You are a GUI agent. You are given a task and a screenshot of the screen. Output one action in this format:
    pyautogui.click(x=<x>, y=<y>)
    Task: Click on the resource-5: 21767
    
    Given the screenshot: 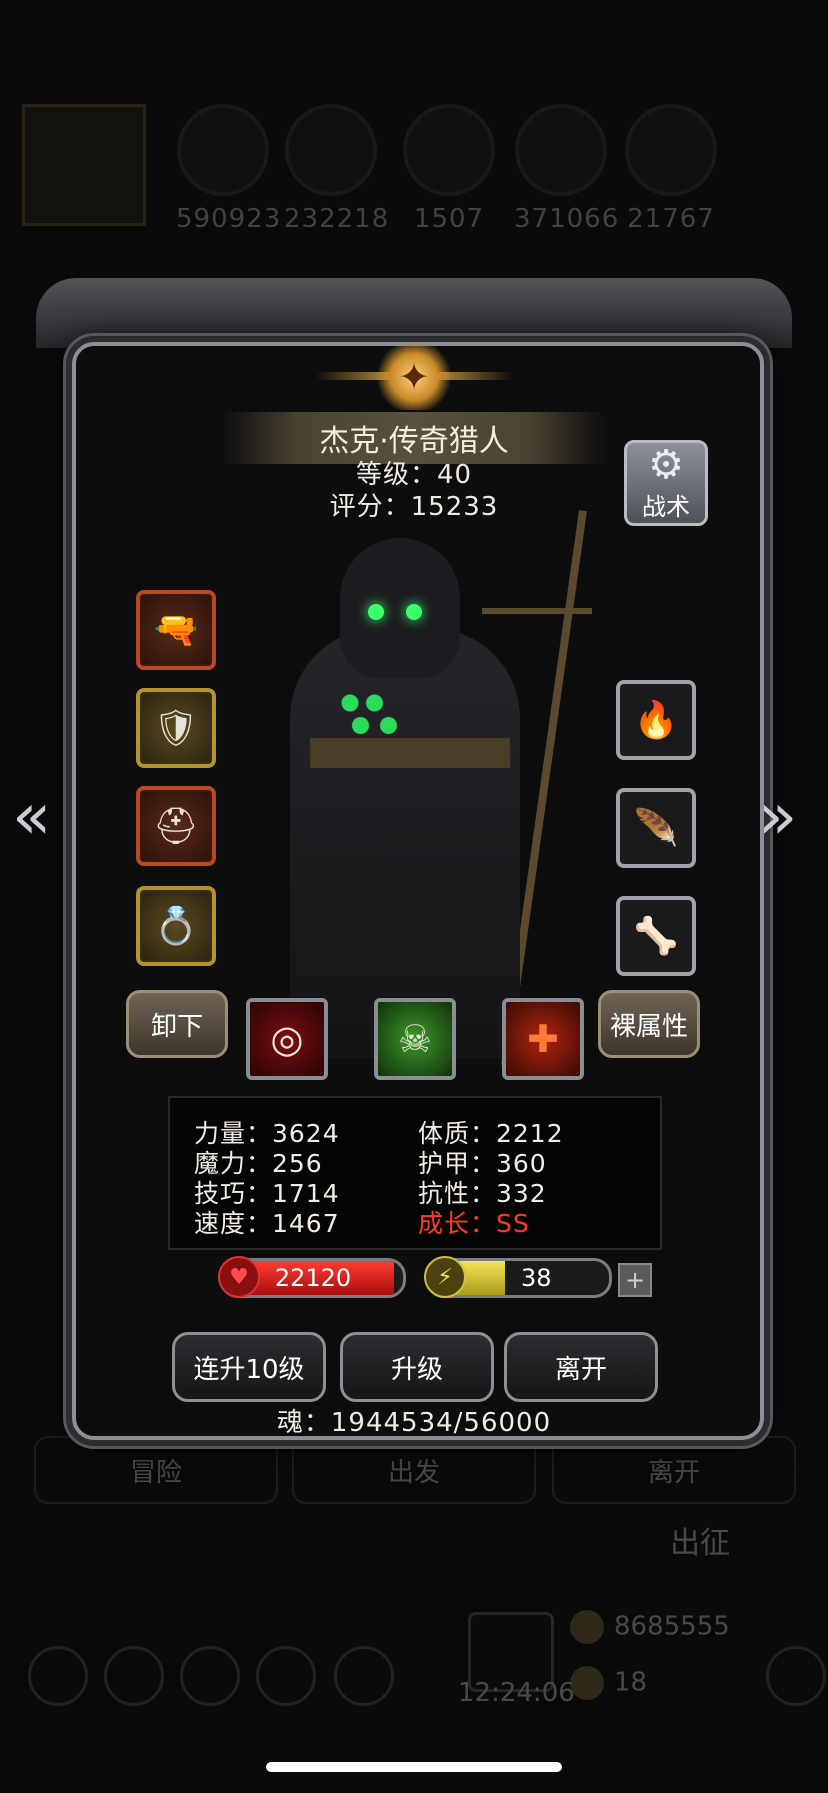 What is the action you would take?
    pyautogui.click(x=671, y=169)
    